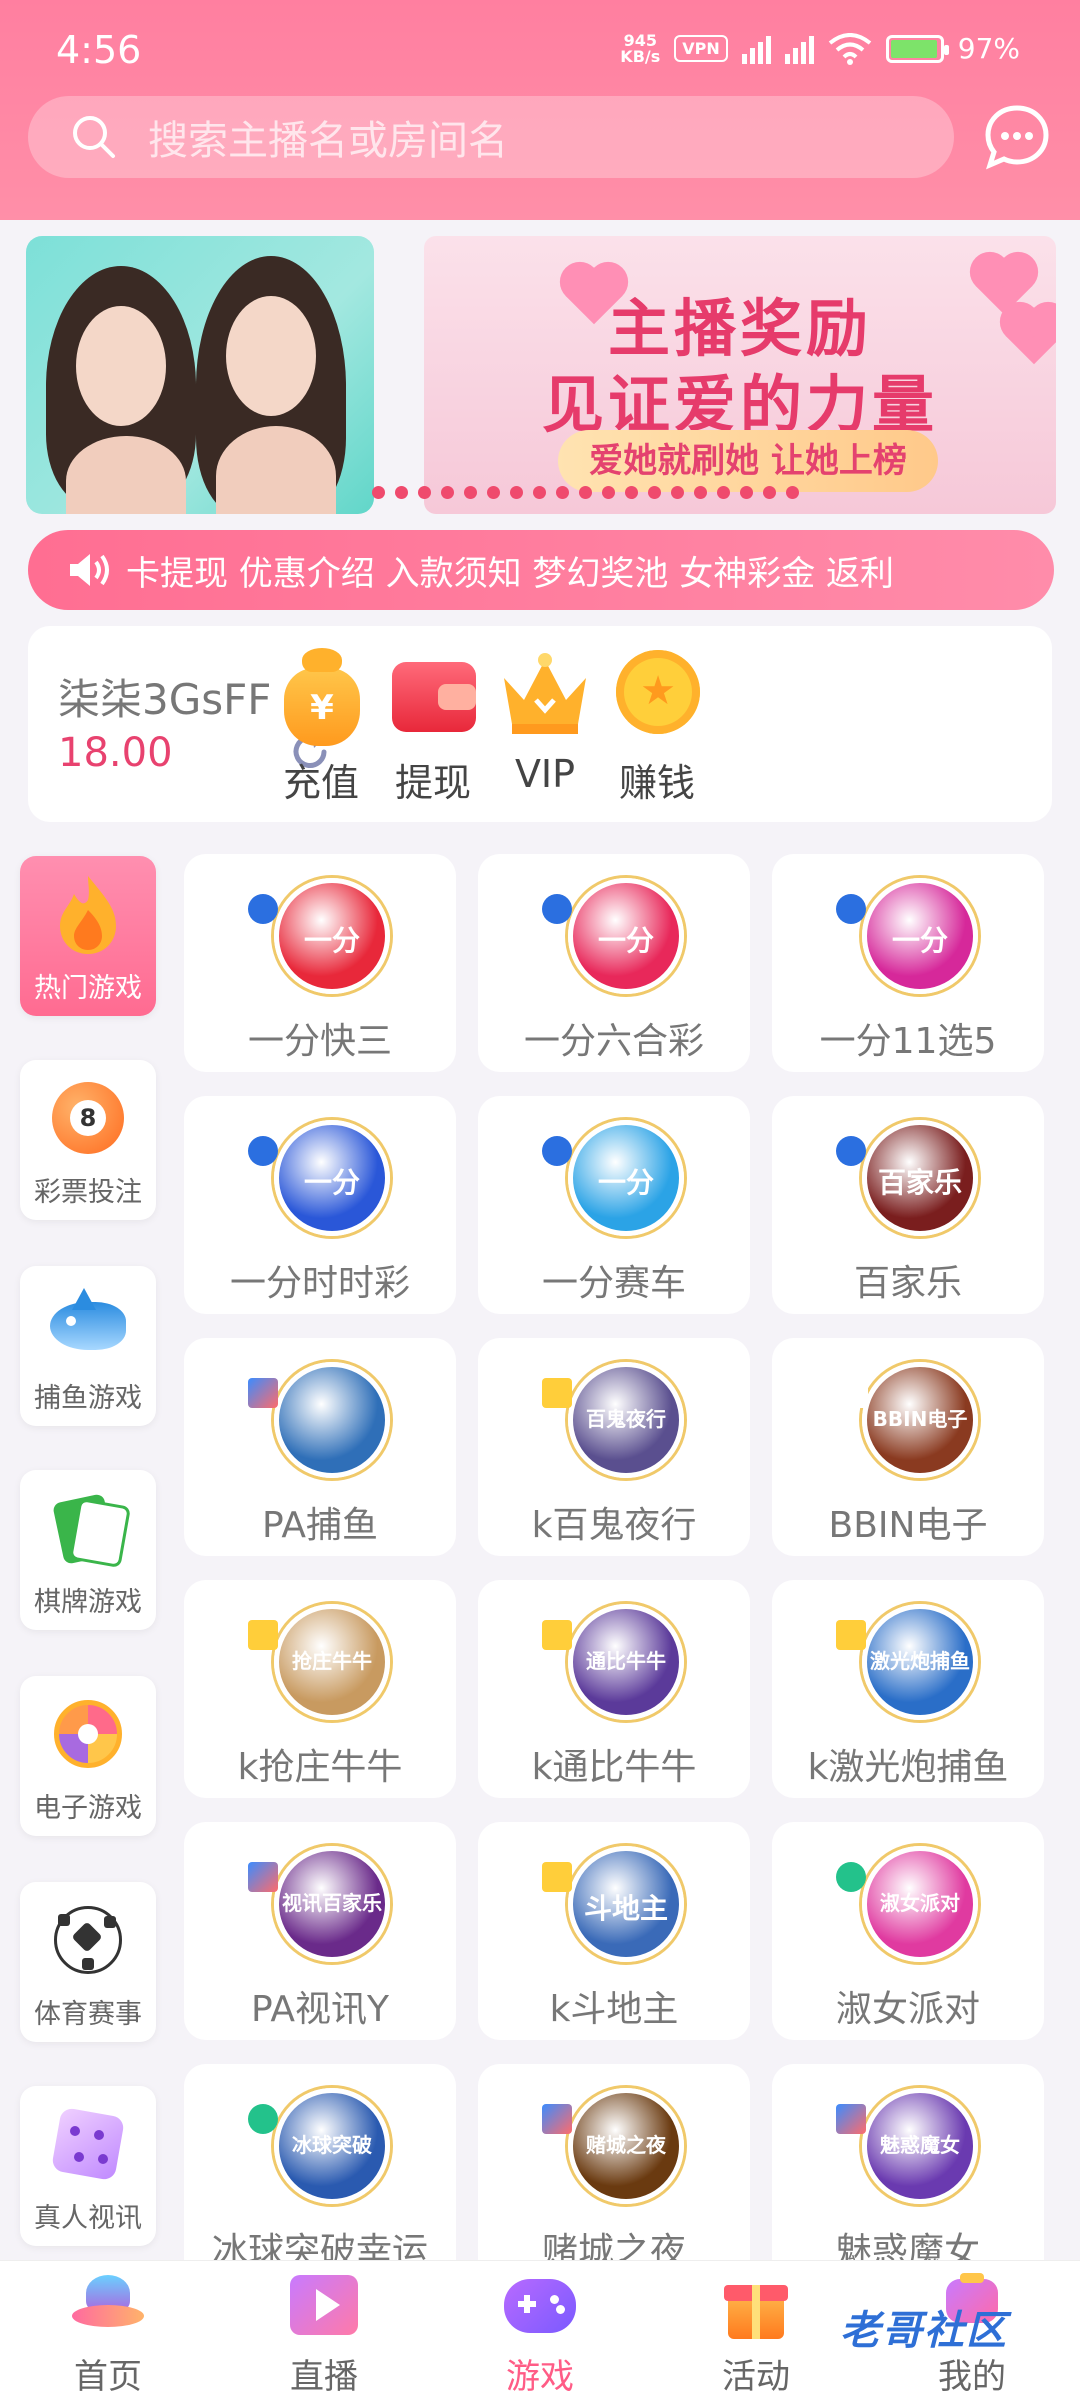  What do you see at coordinates (200, 375) in the screenshot?
I see `banner-photo` at bounding box center [200, 375].